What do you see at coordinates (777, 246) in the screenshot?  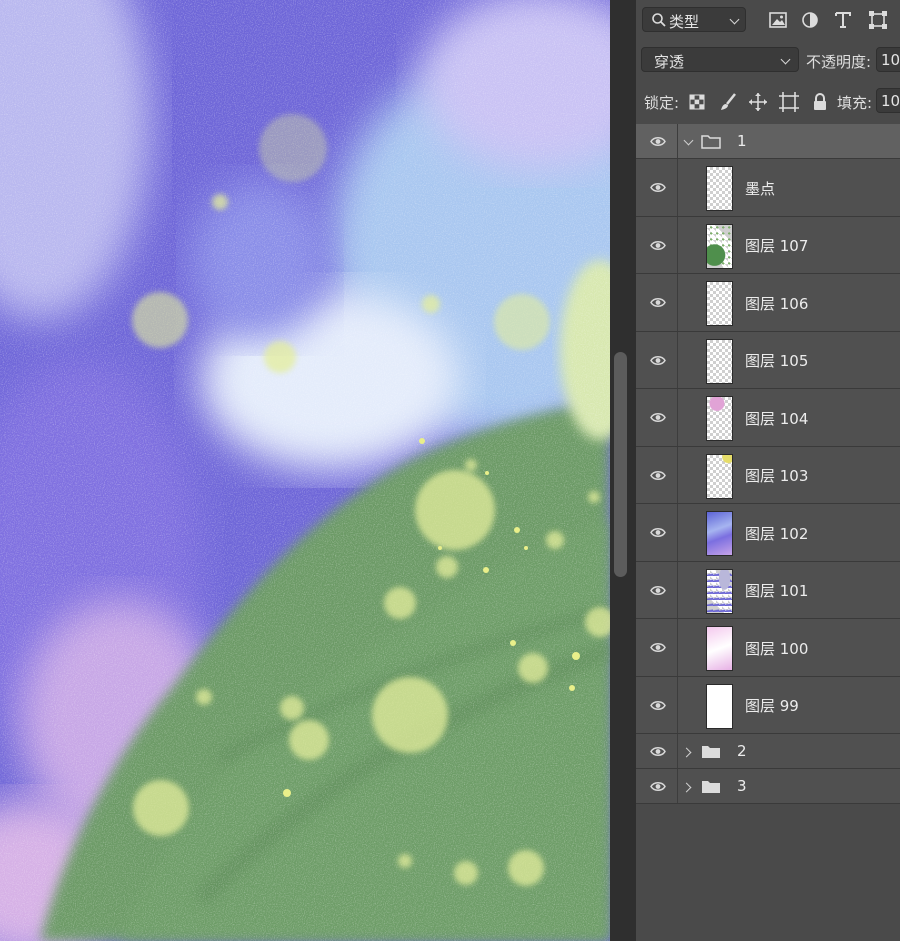 I see `layer-name: 图层 107` at bounding box center [777, 246].